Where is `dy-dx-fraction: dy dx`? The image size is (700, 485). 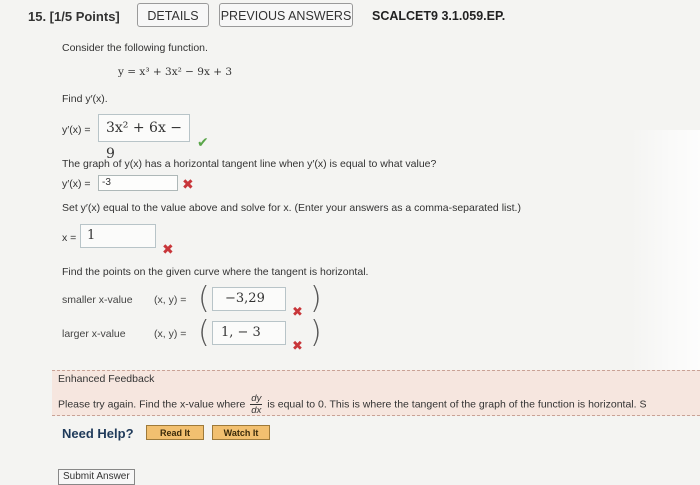
dy-dx-fraction: dy dx is located at coordinates (256, 404).